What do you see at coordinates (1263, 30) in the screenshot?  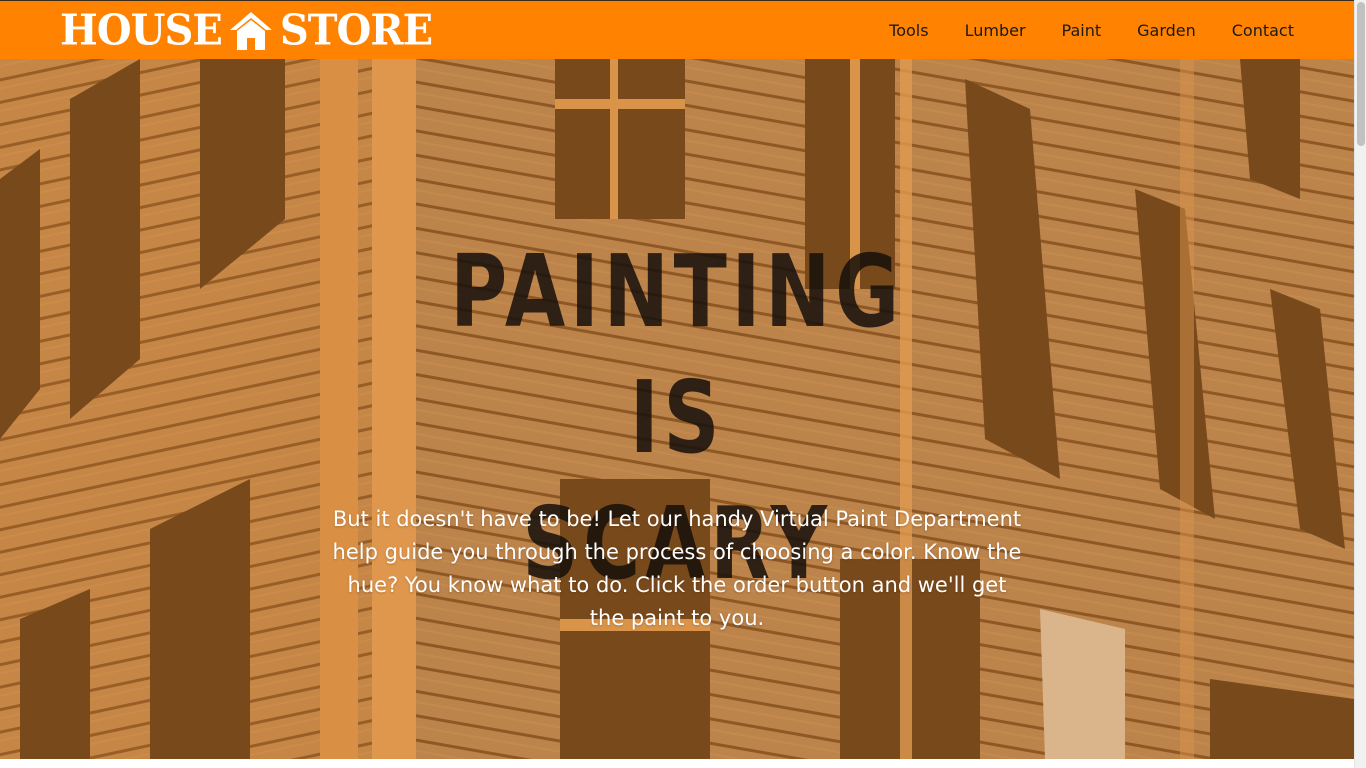 I see `nav-item-contact: Contact` at bounding box center [1263, 30].